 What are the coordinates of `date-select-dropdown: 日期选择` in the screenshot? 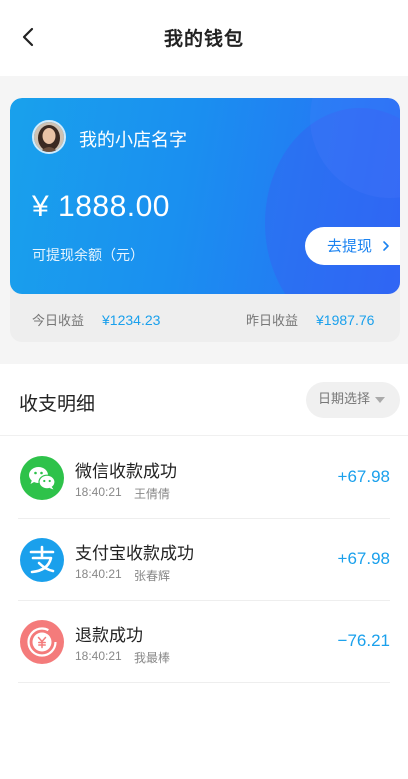 It's located at (353, 400).